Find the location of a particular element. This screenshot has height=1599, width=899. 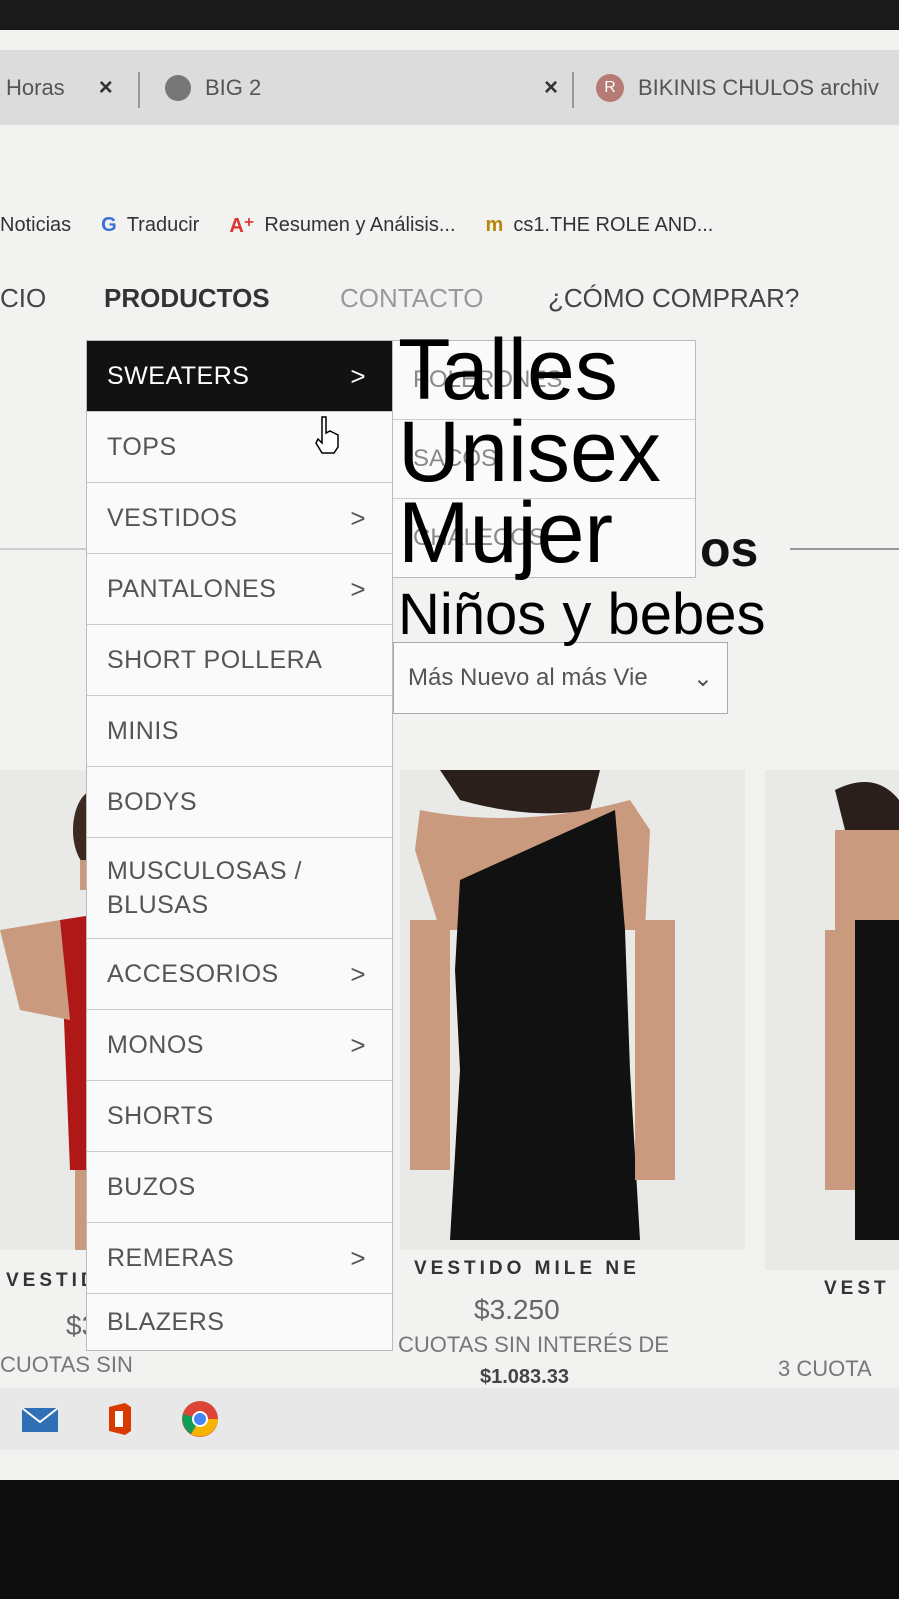

nav-item-inicio: CIO is located at coordinates (23, 298).